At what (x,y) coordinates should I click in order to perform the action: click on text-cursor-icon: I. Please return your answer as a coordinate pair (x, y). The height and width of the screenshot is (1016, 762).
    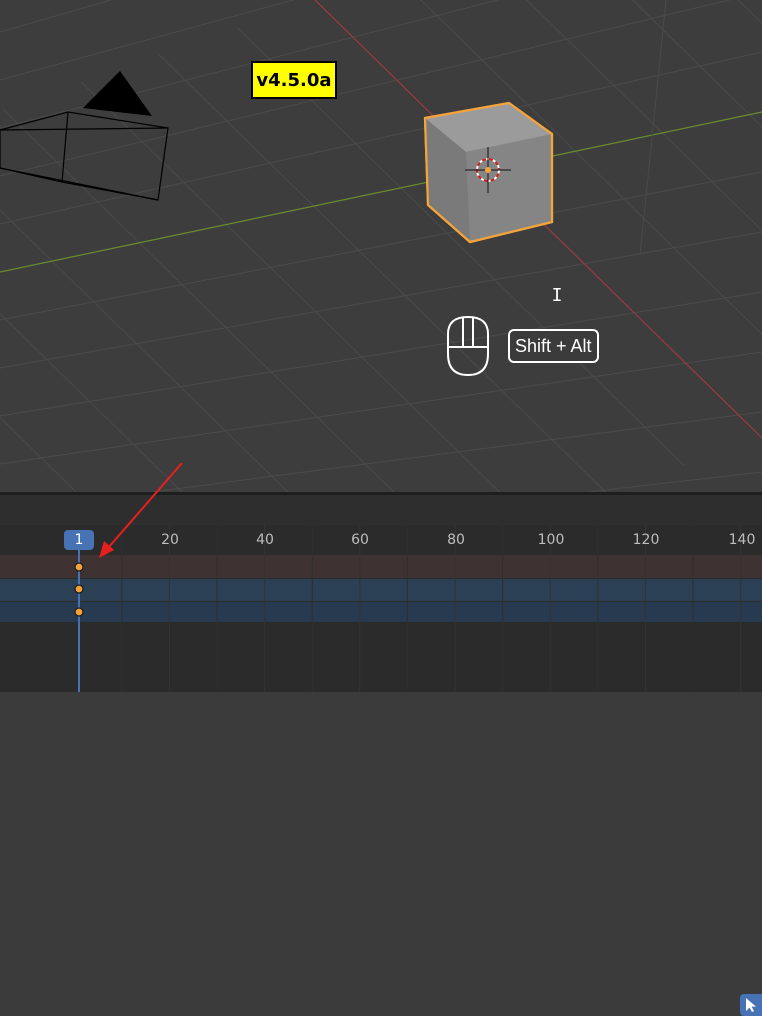
    Looking at the image, I should click on (557, 295).